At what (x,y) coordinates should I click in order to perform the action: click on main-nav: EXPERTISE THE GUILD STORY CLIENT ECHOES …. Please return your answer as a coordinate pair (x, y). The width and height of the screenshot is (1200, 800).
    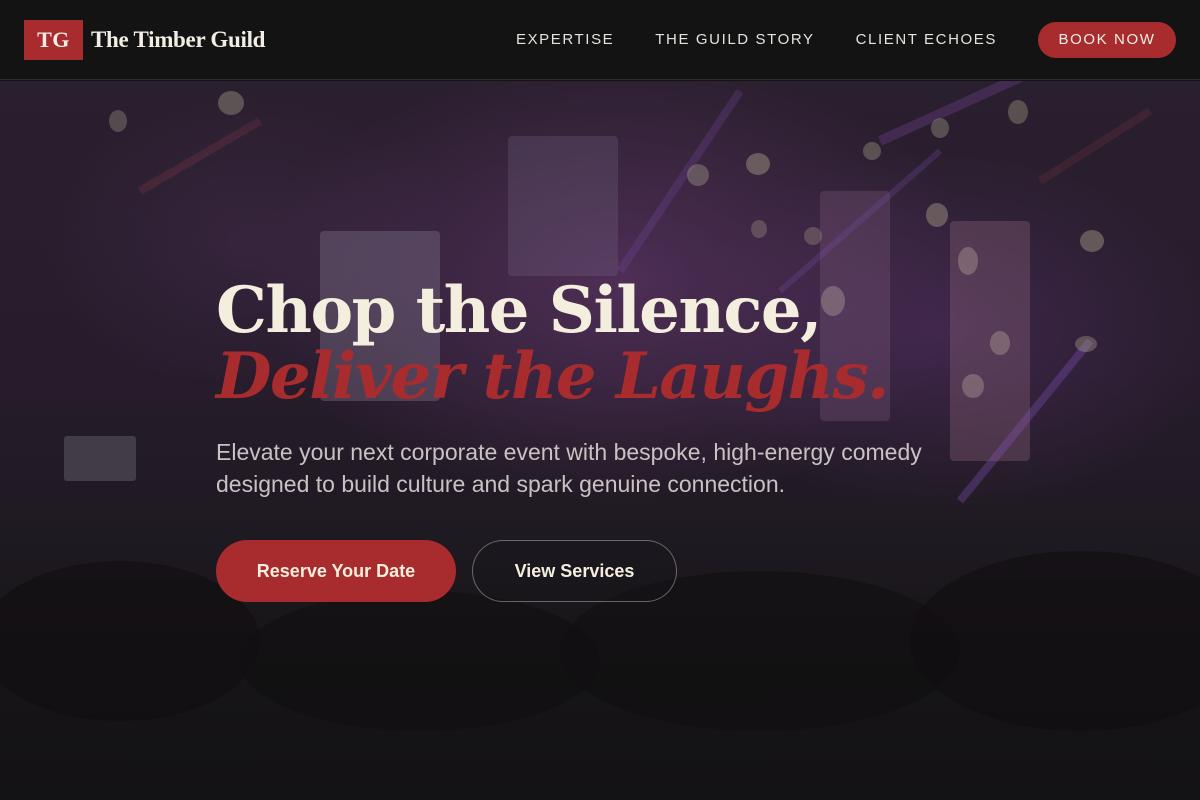
    Looking at the image, I should click on (846, 39).